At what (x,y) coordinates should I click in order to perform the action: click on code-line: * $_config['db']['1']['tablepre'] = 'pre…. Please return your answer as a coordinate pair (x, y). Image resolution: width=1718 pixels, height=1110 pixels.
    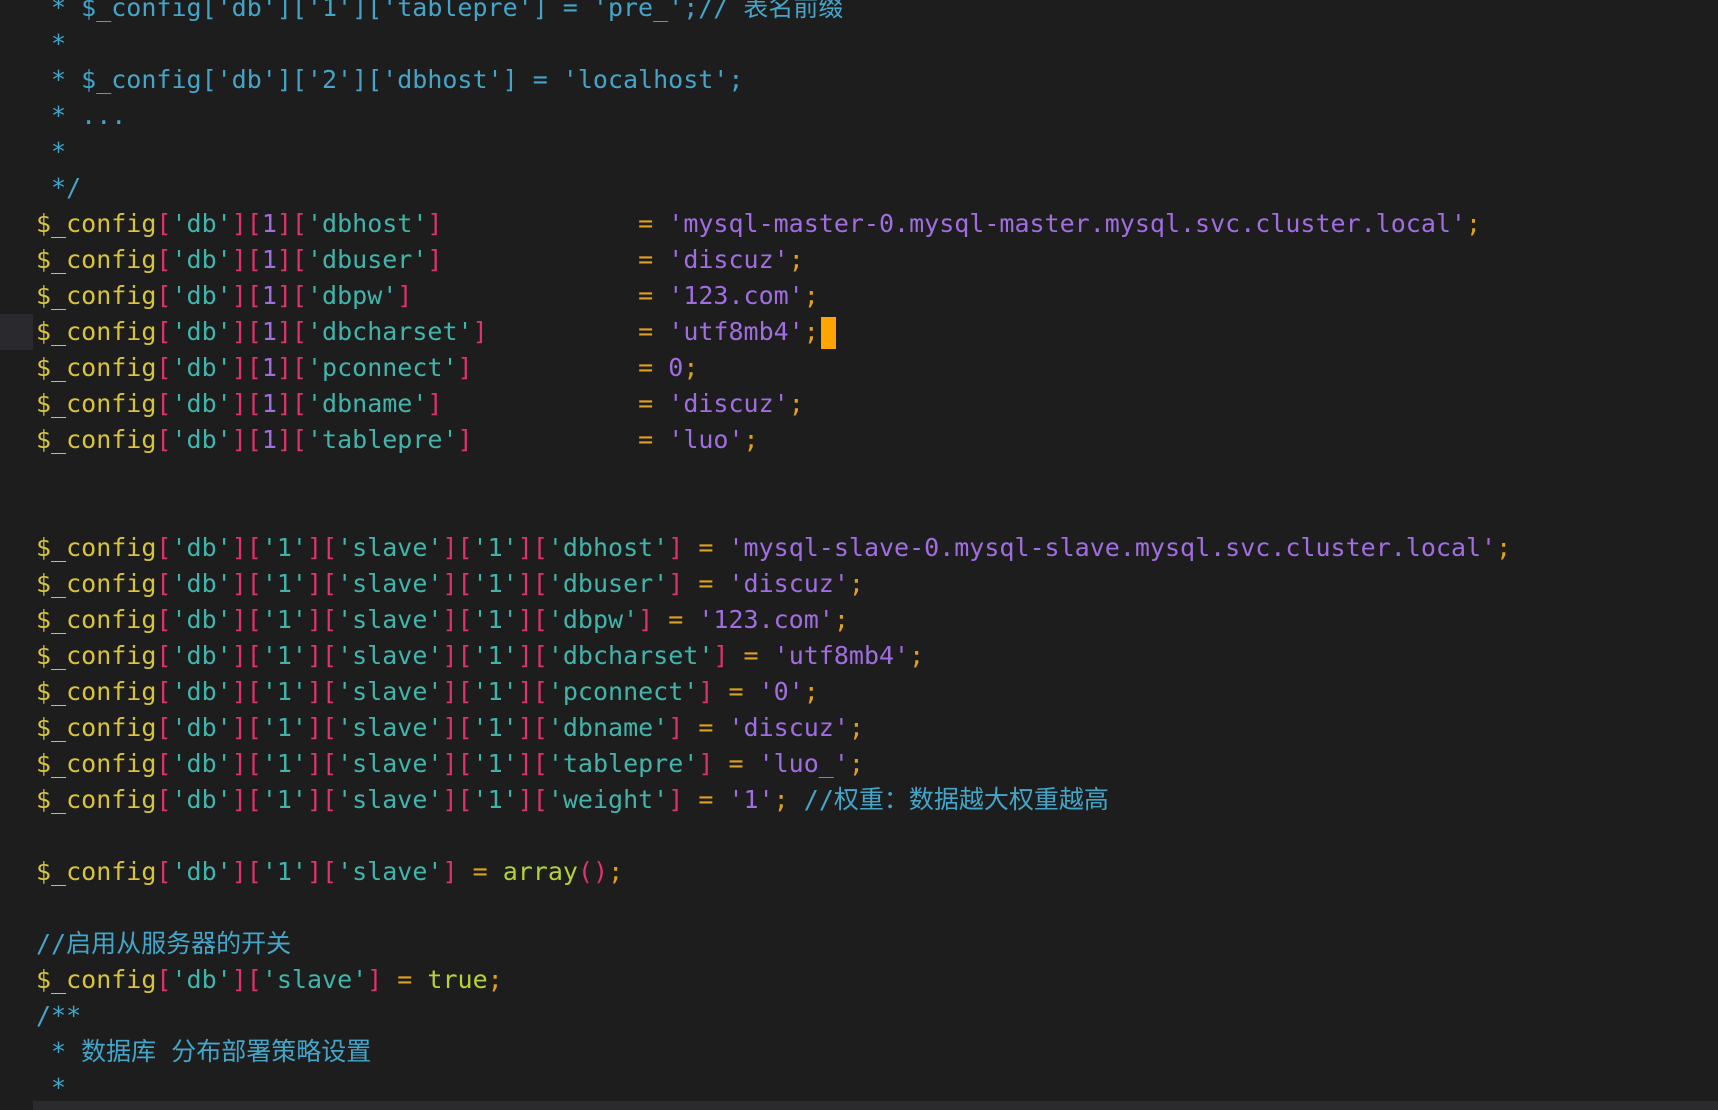
    Looking at the image, I should click on (877, 13).